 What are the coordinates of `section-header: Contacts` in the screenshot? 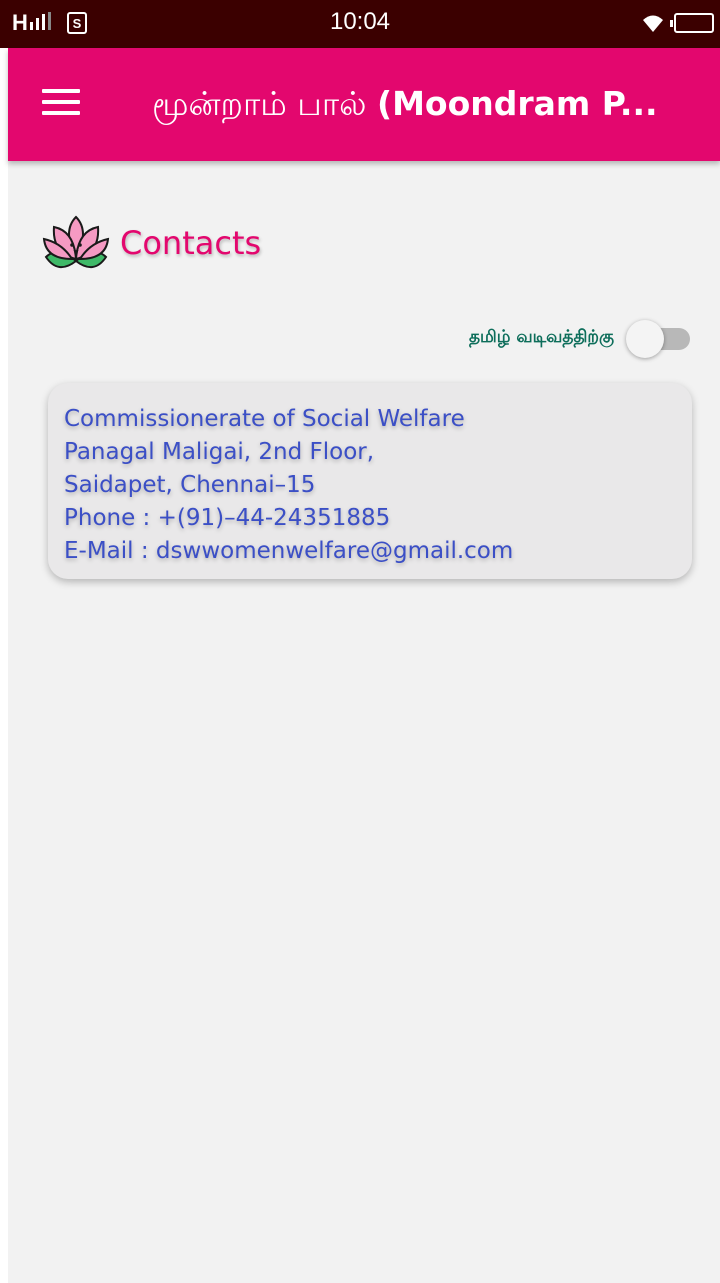 It's located at (149, 243).